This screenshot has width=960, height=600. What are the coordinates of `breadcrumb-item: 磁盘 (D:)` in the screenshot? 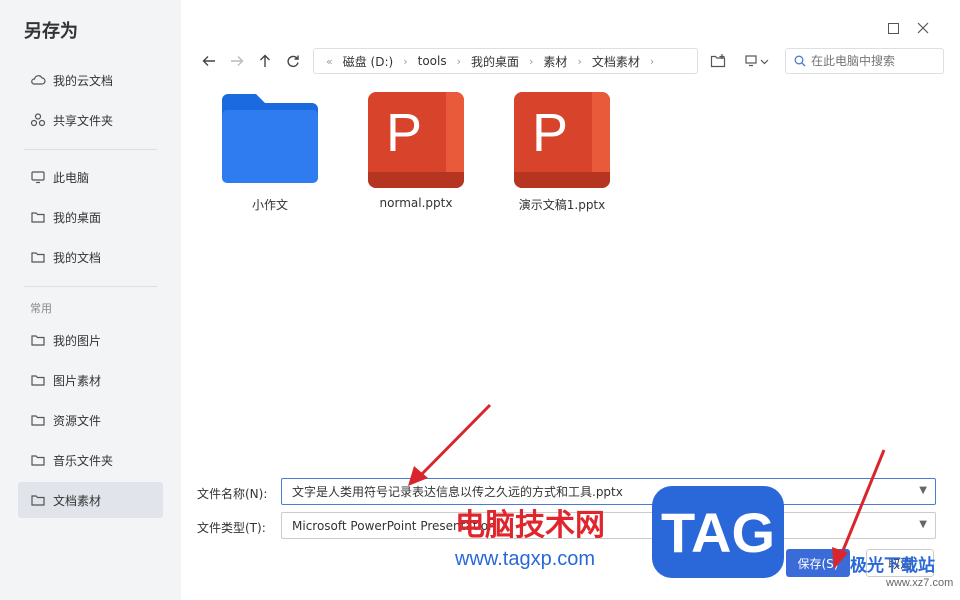 It's located at (368, 61).